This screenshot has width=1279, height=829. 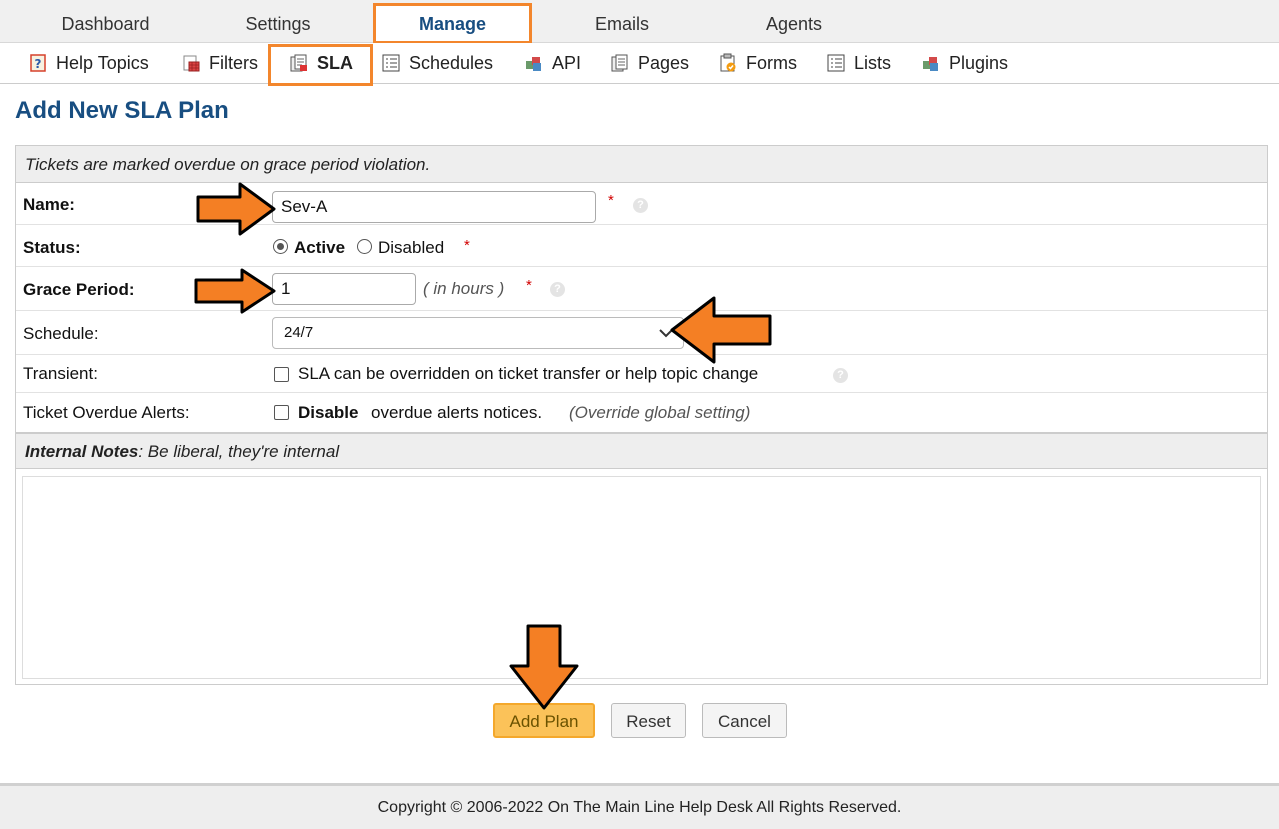 What do you see at coordinates (728, 62) in the screenshot?
I see `forms-icon` at bounding box center [728, 62].